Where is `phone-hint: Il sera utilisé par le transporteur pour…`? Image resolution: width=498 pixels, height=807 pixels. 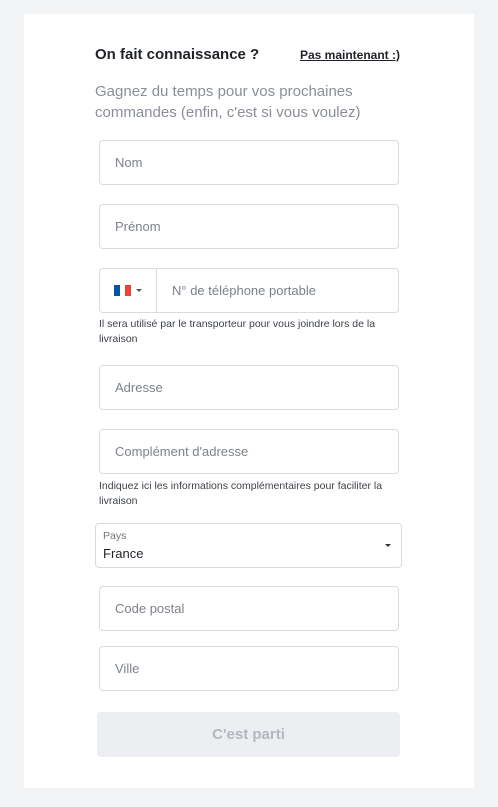 phone-hint: Il sera utilisé par le transporteur pour… is located at coordinates (237, 331).